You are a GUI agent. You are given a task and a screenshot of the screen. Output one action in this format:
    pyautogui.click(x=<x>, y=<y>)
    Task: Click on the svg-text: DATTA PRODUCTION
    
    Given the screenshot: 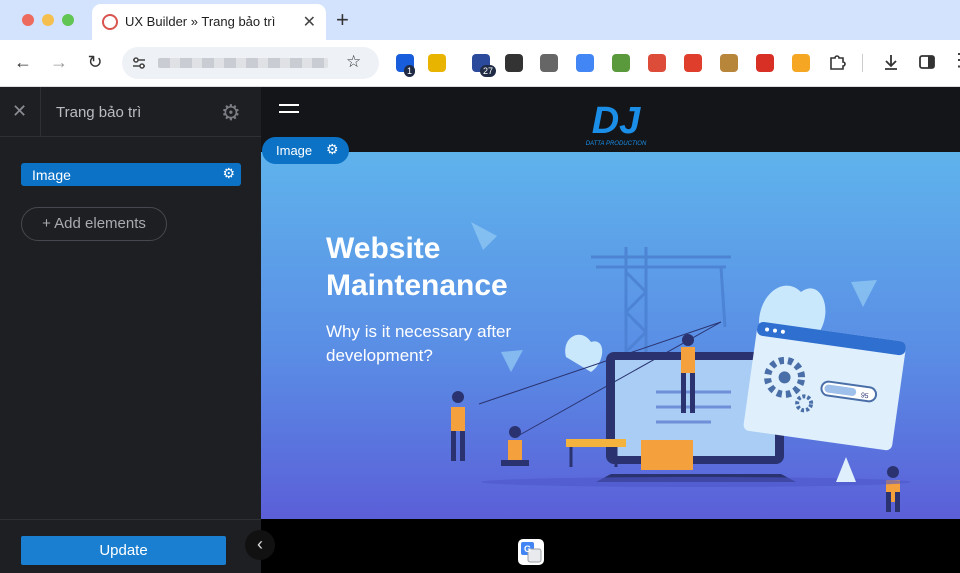 What is the action you would take?
    pyautogui.click(x=616, y=144)
    